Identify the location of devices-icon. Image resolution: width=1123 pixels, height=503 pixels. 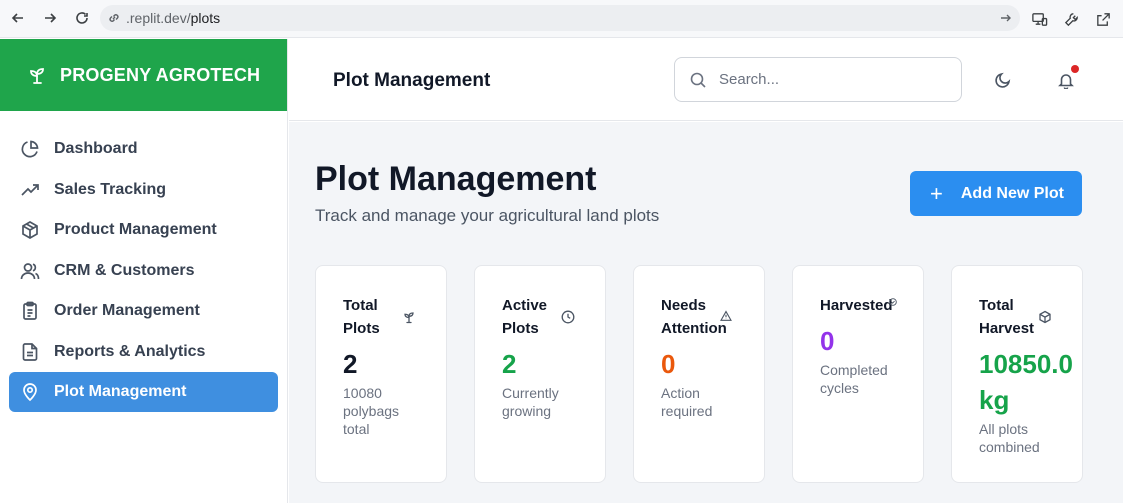
(1039, 19).